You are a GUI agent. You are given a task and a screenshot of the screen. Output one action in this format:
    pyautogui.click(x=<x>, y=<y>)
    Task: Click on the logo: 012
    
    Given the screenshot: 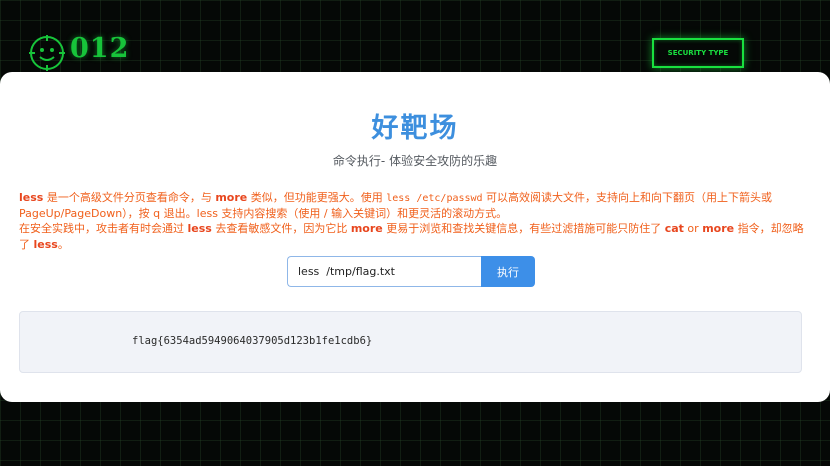 What is the action you would take?
    pyautogui.click(x=79, y=52)
    